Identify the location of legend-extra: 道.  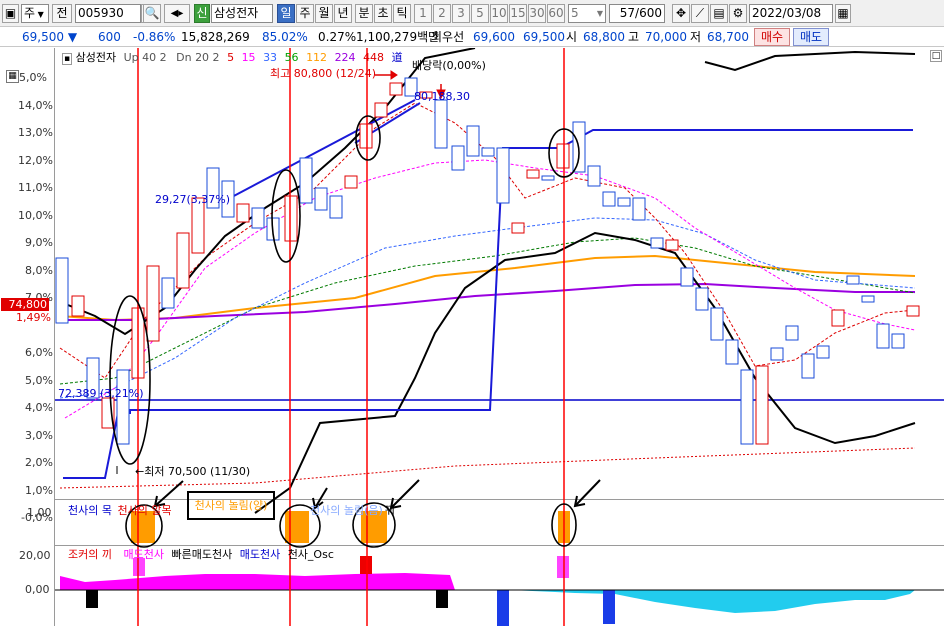
(397, 57).